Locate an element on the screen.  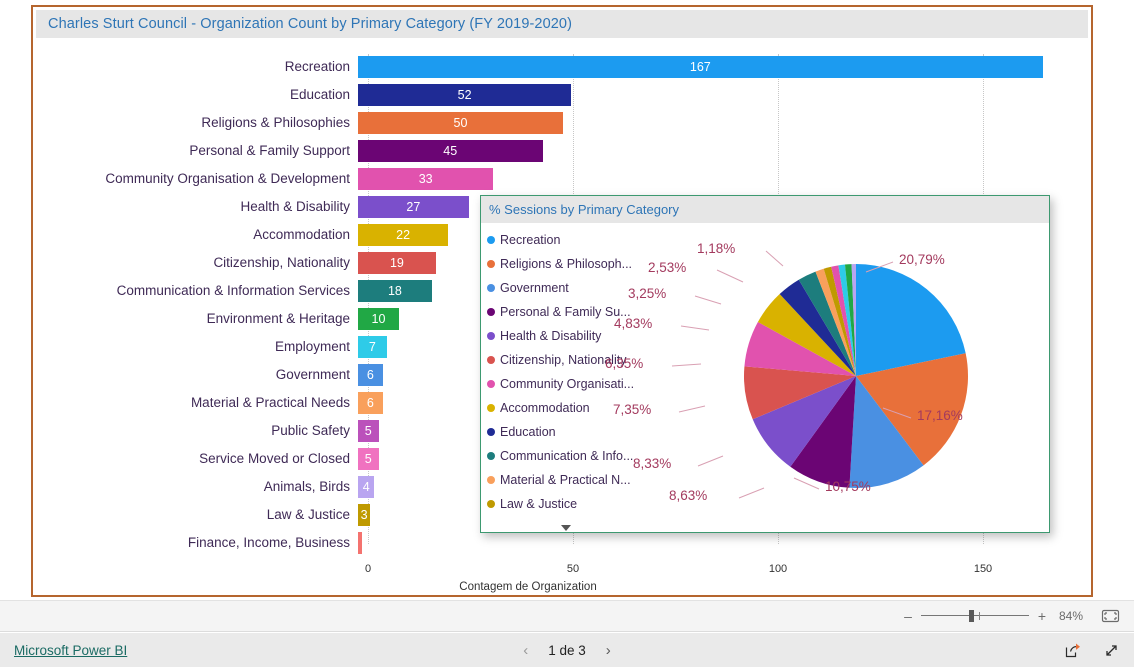
legend-item: Recreation is located at coordinates (573, 240).